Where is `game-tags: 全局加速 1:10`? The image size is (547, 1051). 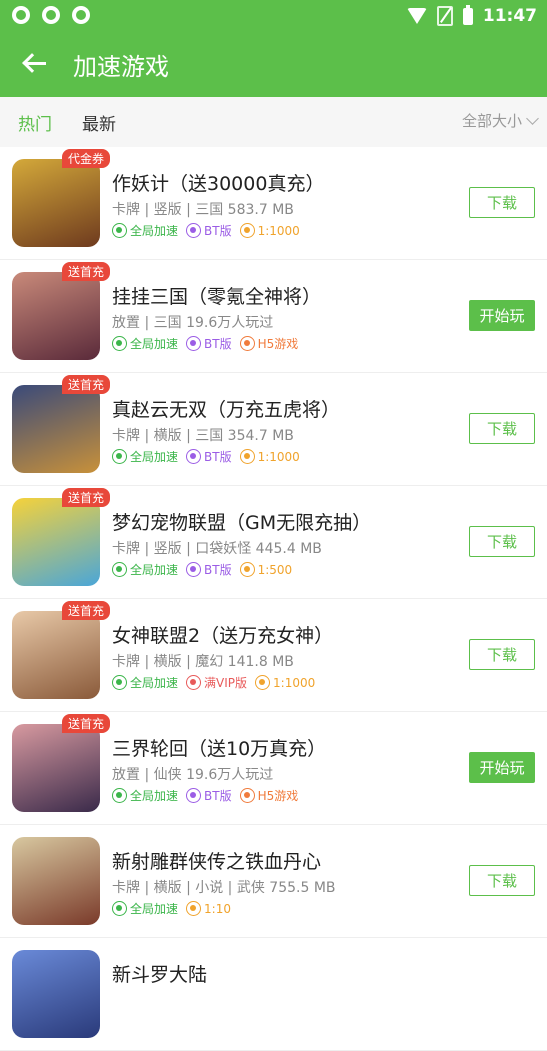 game-tags: 全局加速 1:10 is located at coordinates (171, 908).